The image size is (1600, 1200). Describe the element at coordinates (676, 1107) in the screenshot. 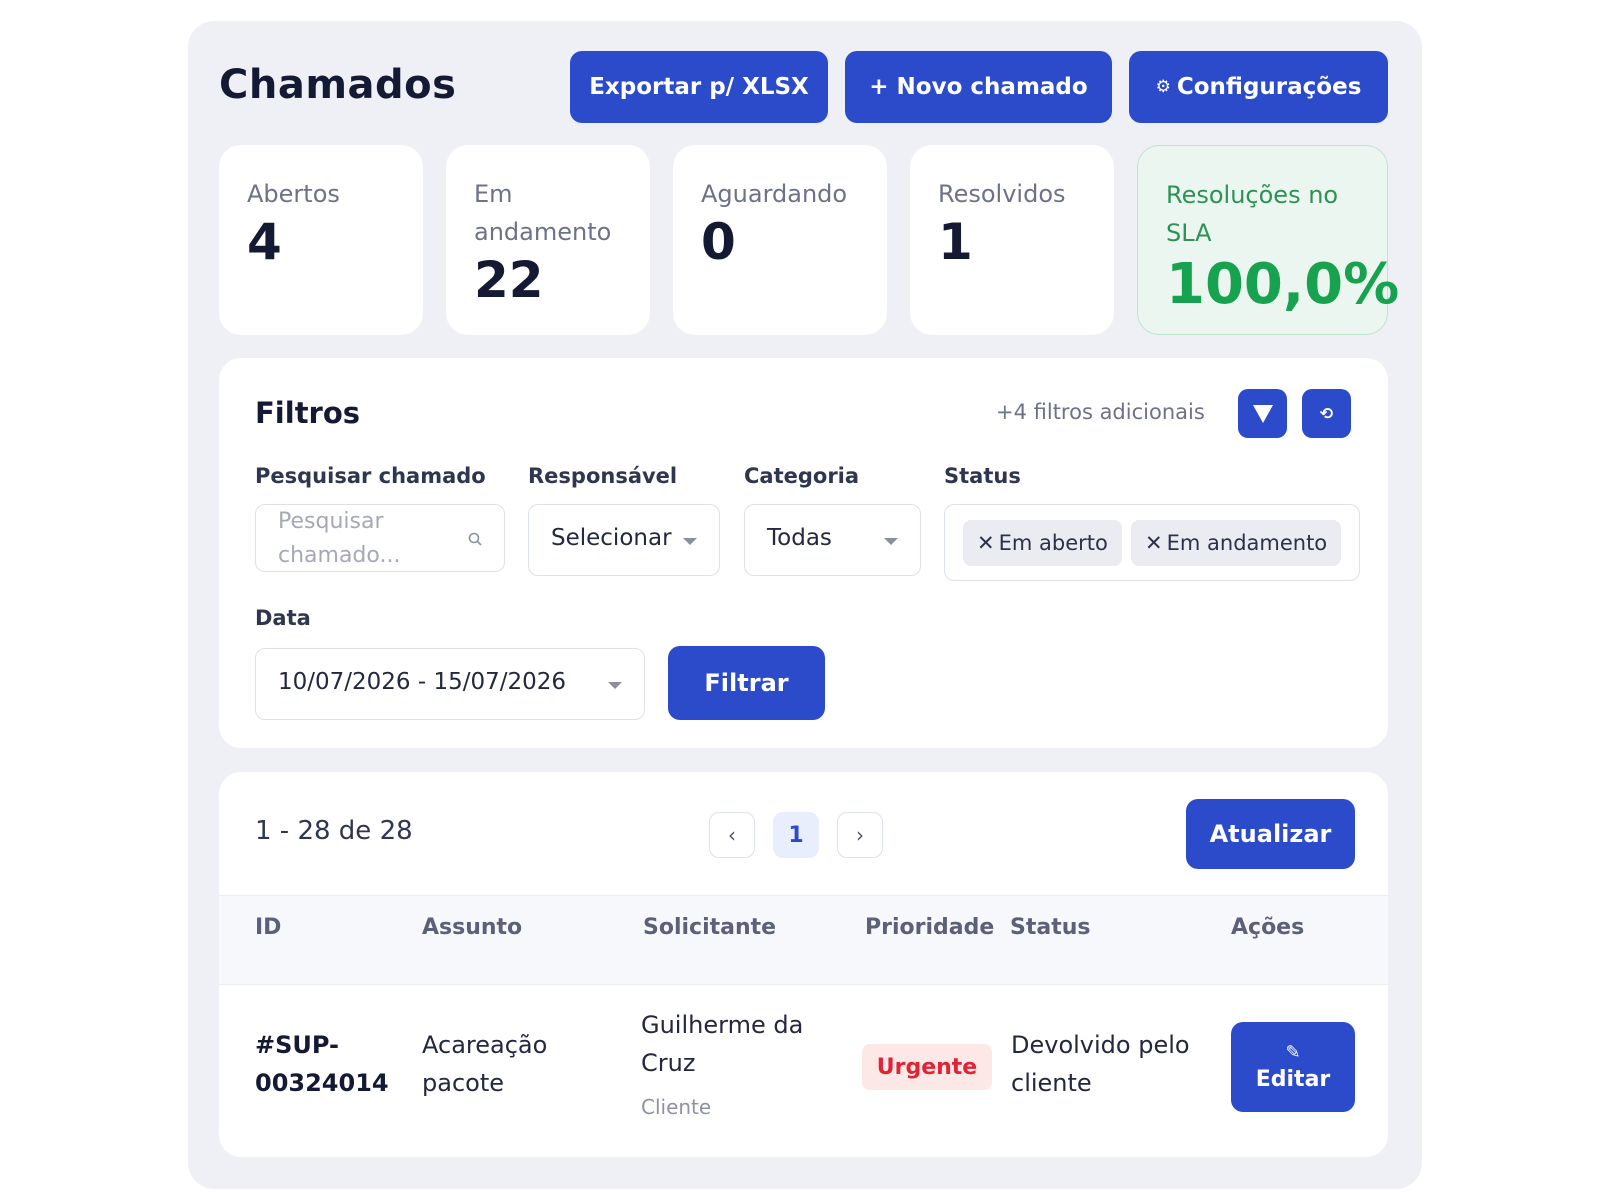

I see `requester-role: Cliente` at that location.